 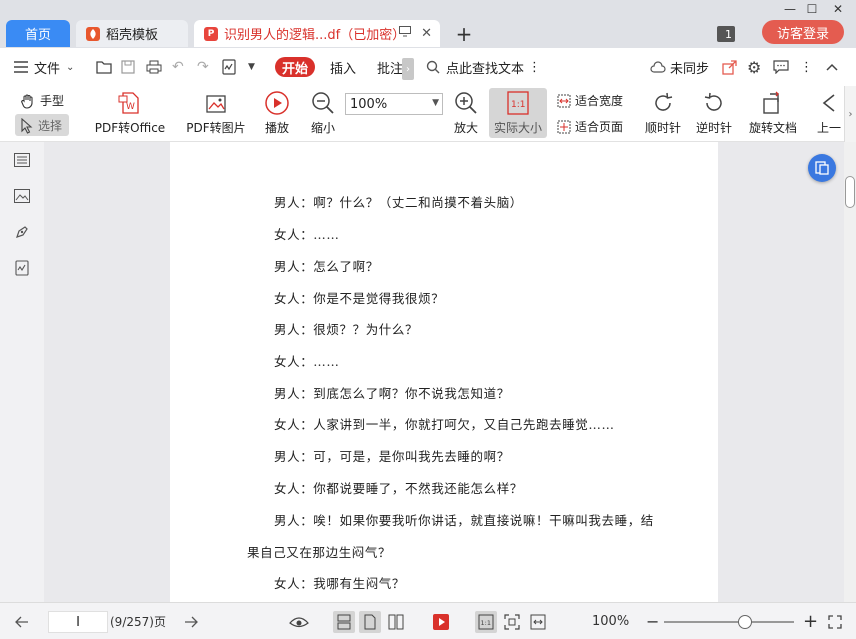 I want to click on toolbar-scroll-right-icon: ›, so click(x=850, y=114).